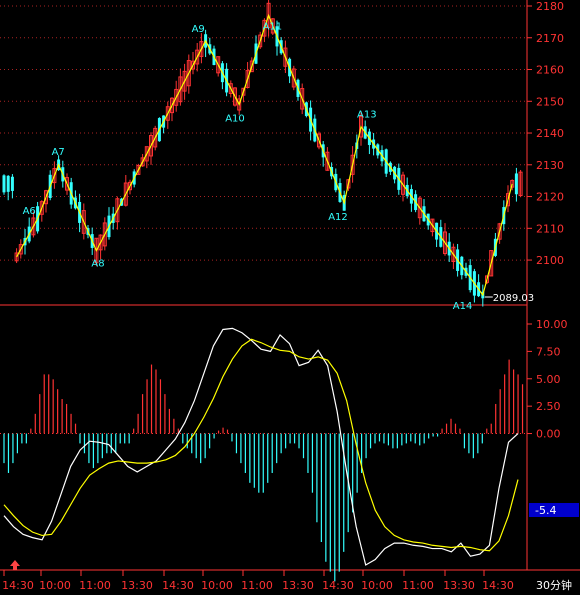 The width and height of the screenshot is (580, 595). What do you see at coordinates (97, 264) in the screenshot?
I see `wave-label-a8: A8` at bounding box center [97, 264].